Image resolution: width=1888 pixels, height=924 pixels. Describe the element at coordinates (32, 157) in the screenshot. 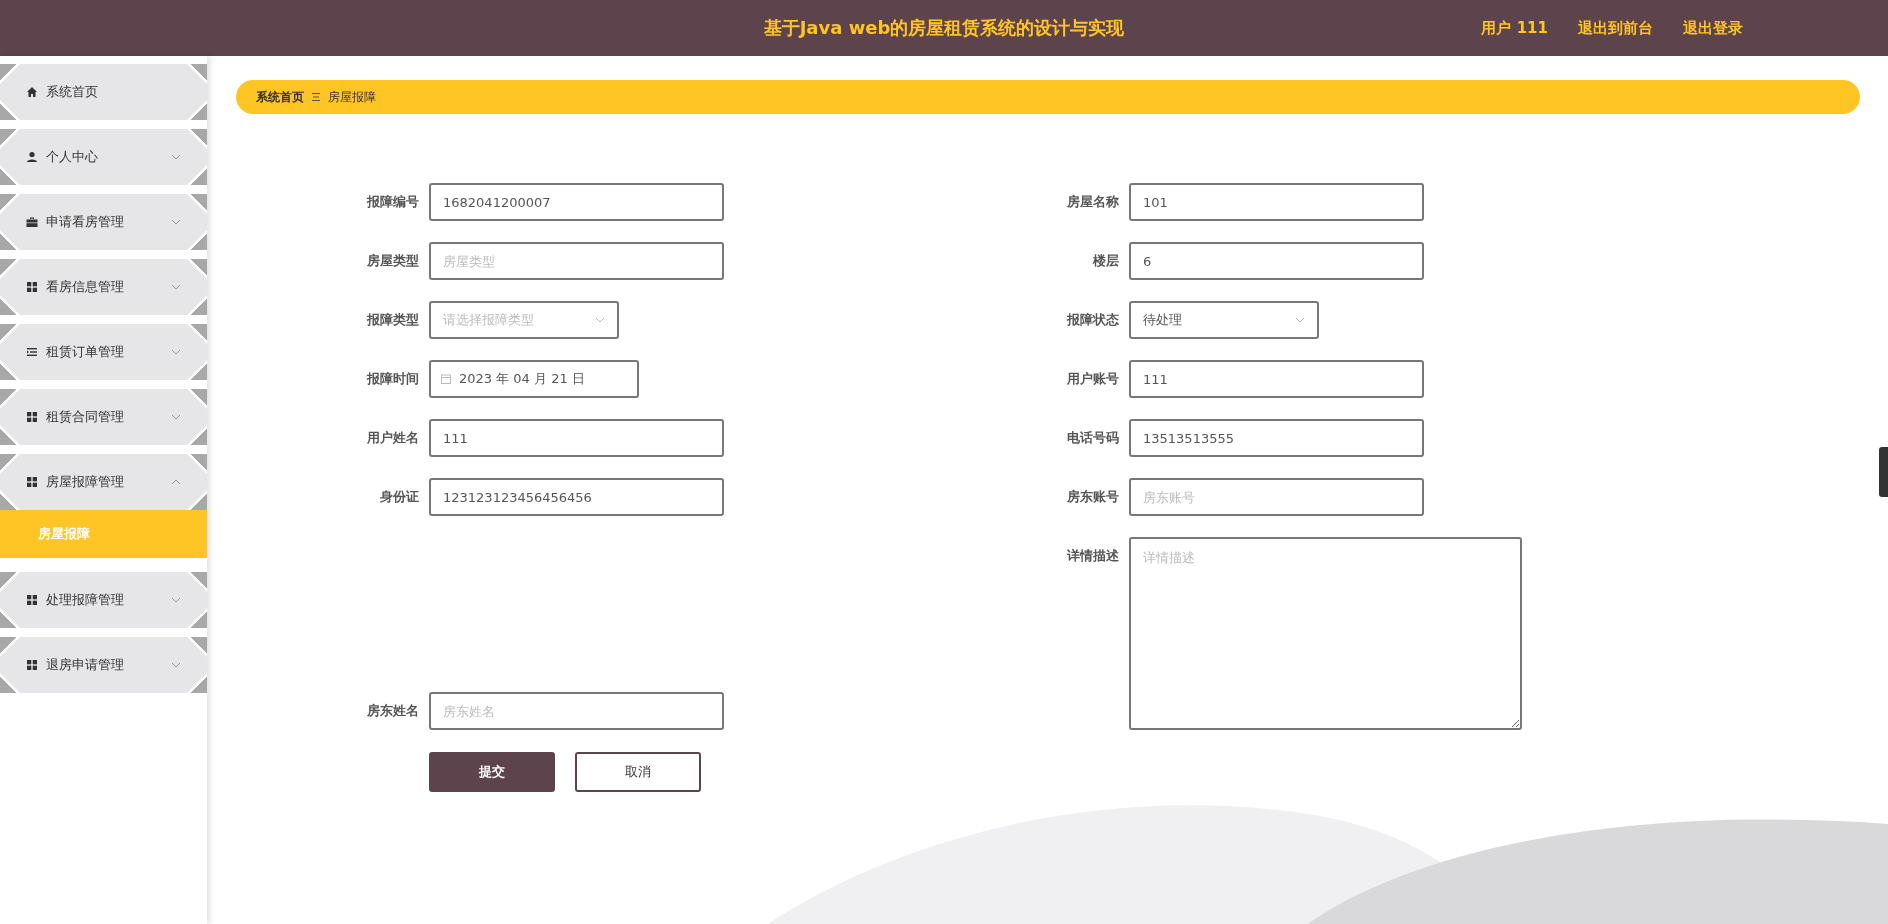

I see `user-icon` at that location.